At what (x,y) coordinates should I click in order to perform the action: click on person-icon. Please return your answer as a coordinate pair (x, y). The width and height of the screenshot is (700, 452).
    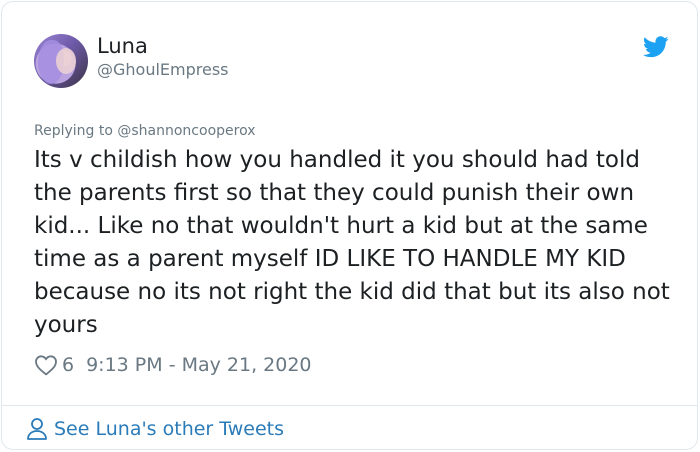
    Looking at the image, I should click on (37, 429).